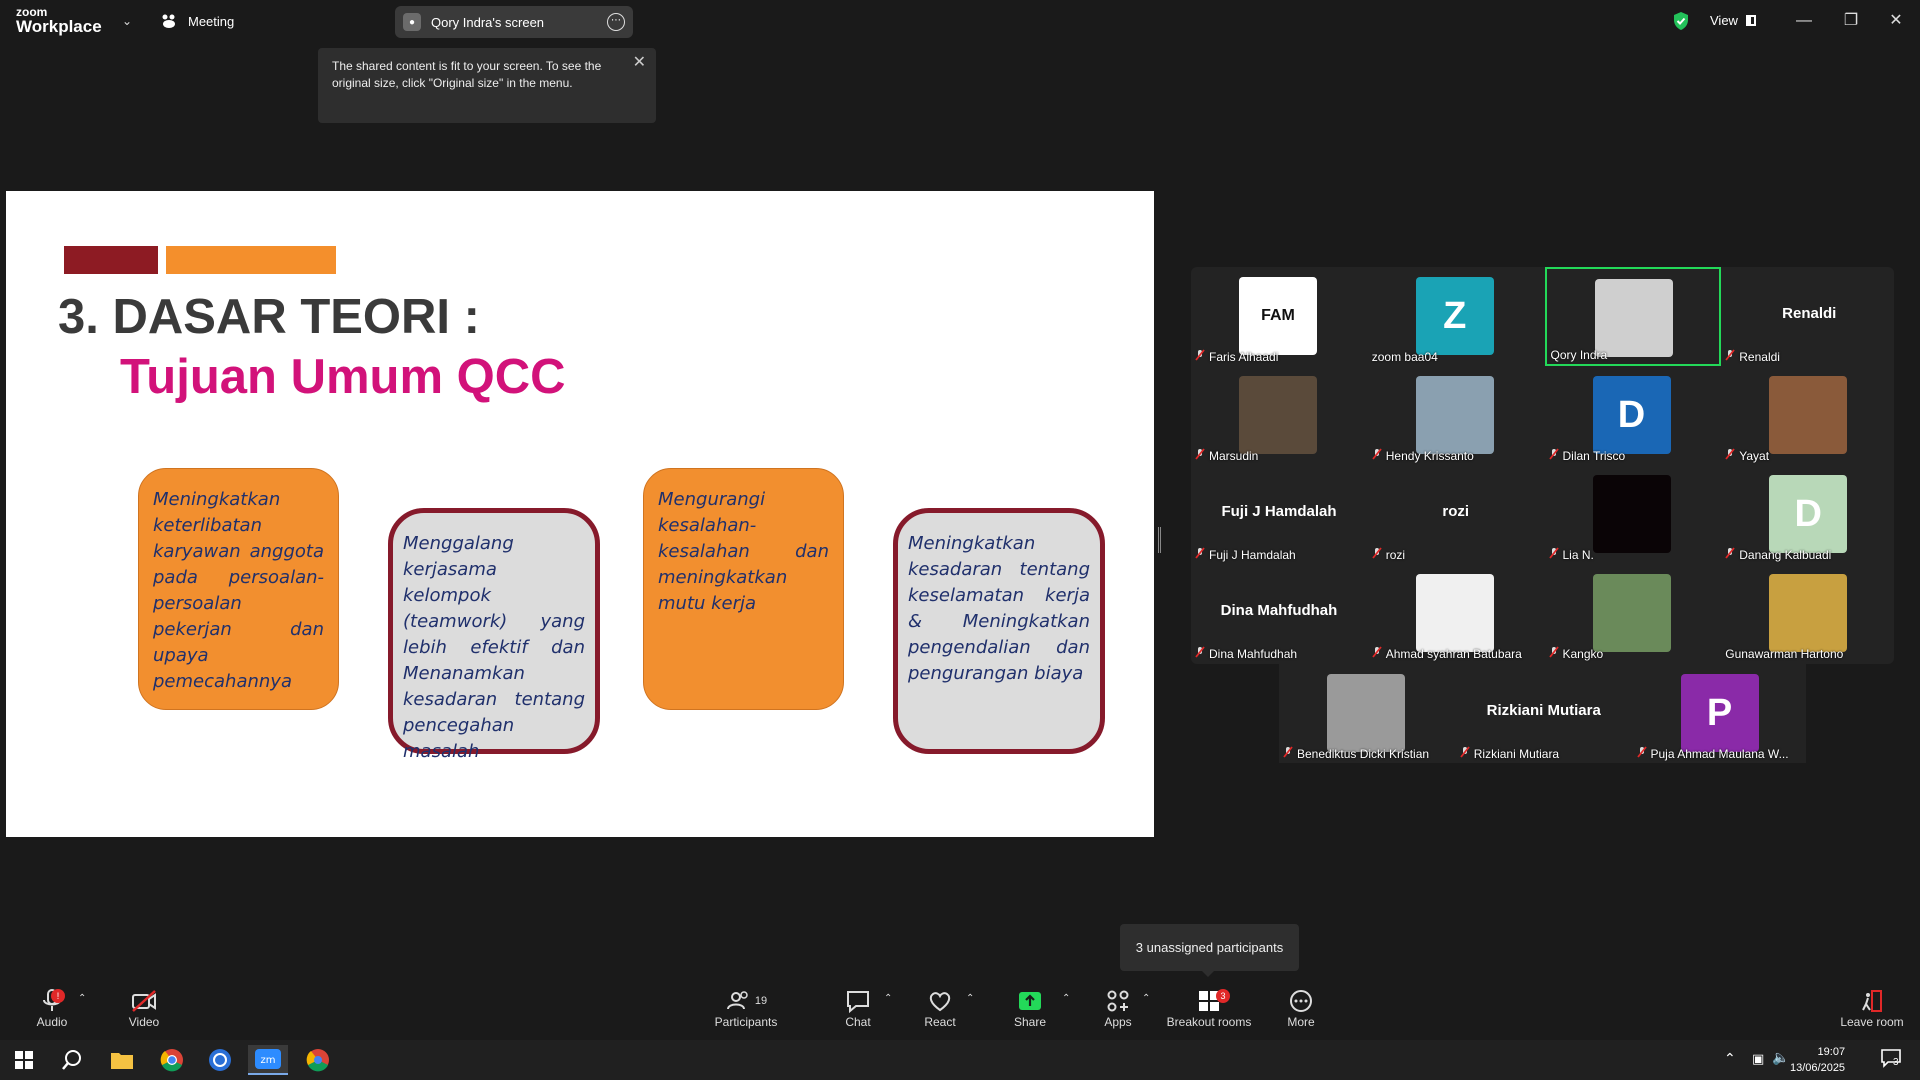 The height and width of the screenshot is (1080, 1920). Describe the element at coordinates (168, 21) in the screenshot. I see `meeting-icon` at that location.